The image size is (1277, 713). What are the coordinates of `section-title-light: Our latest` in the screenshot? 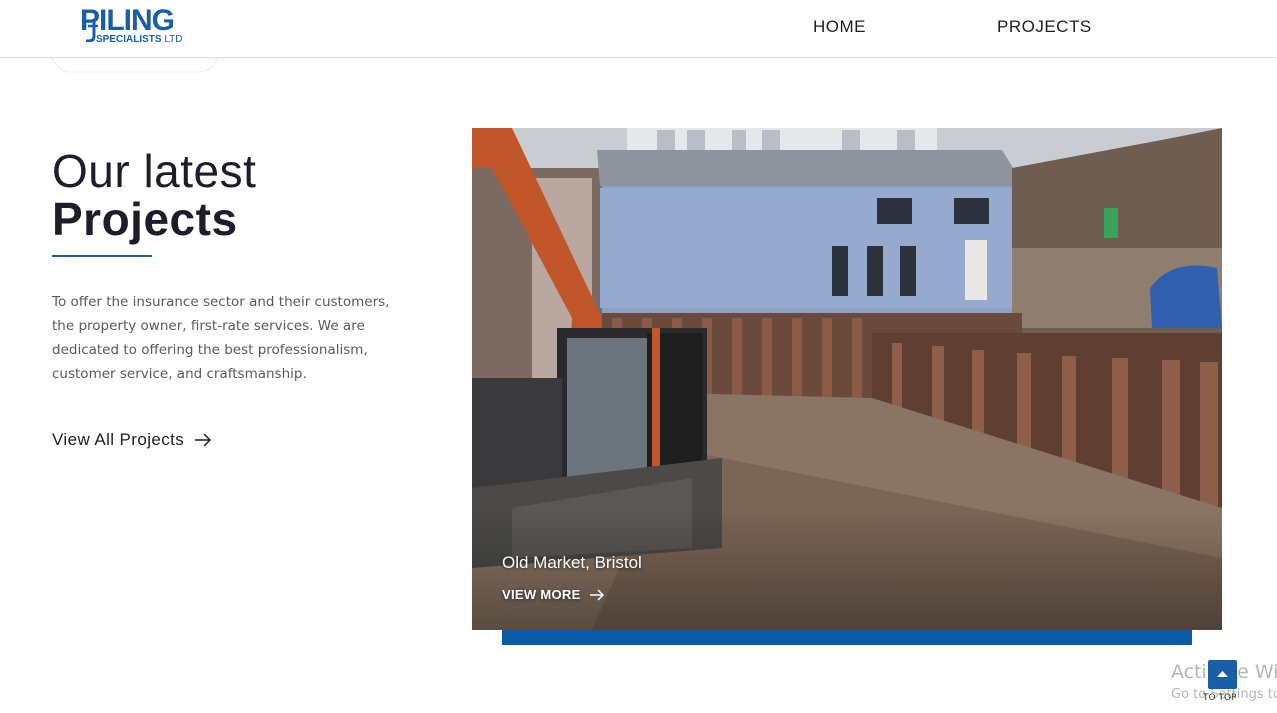 It's located at (154, 171).